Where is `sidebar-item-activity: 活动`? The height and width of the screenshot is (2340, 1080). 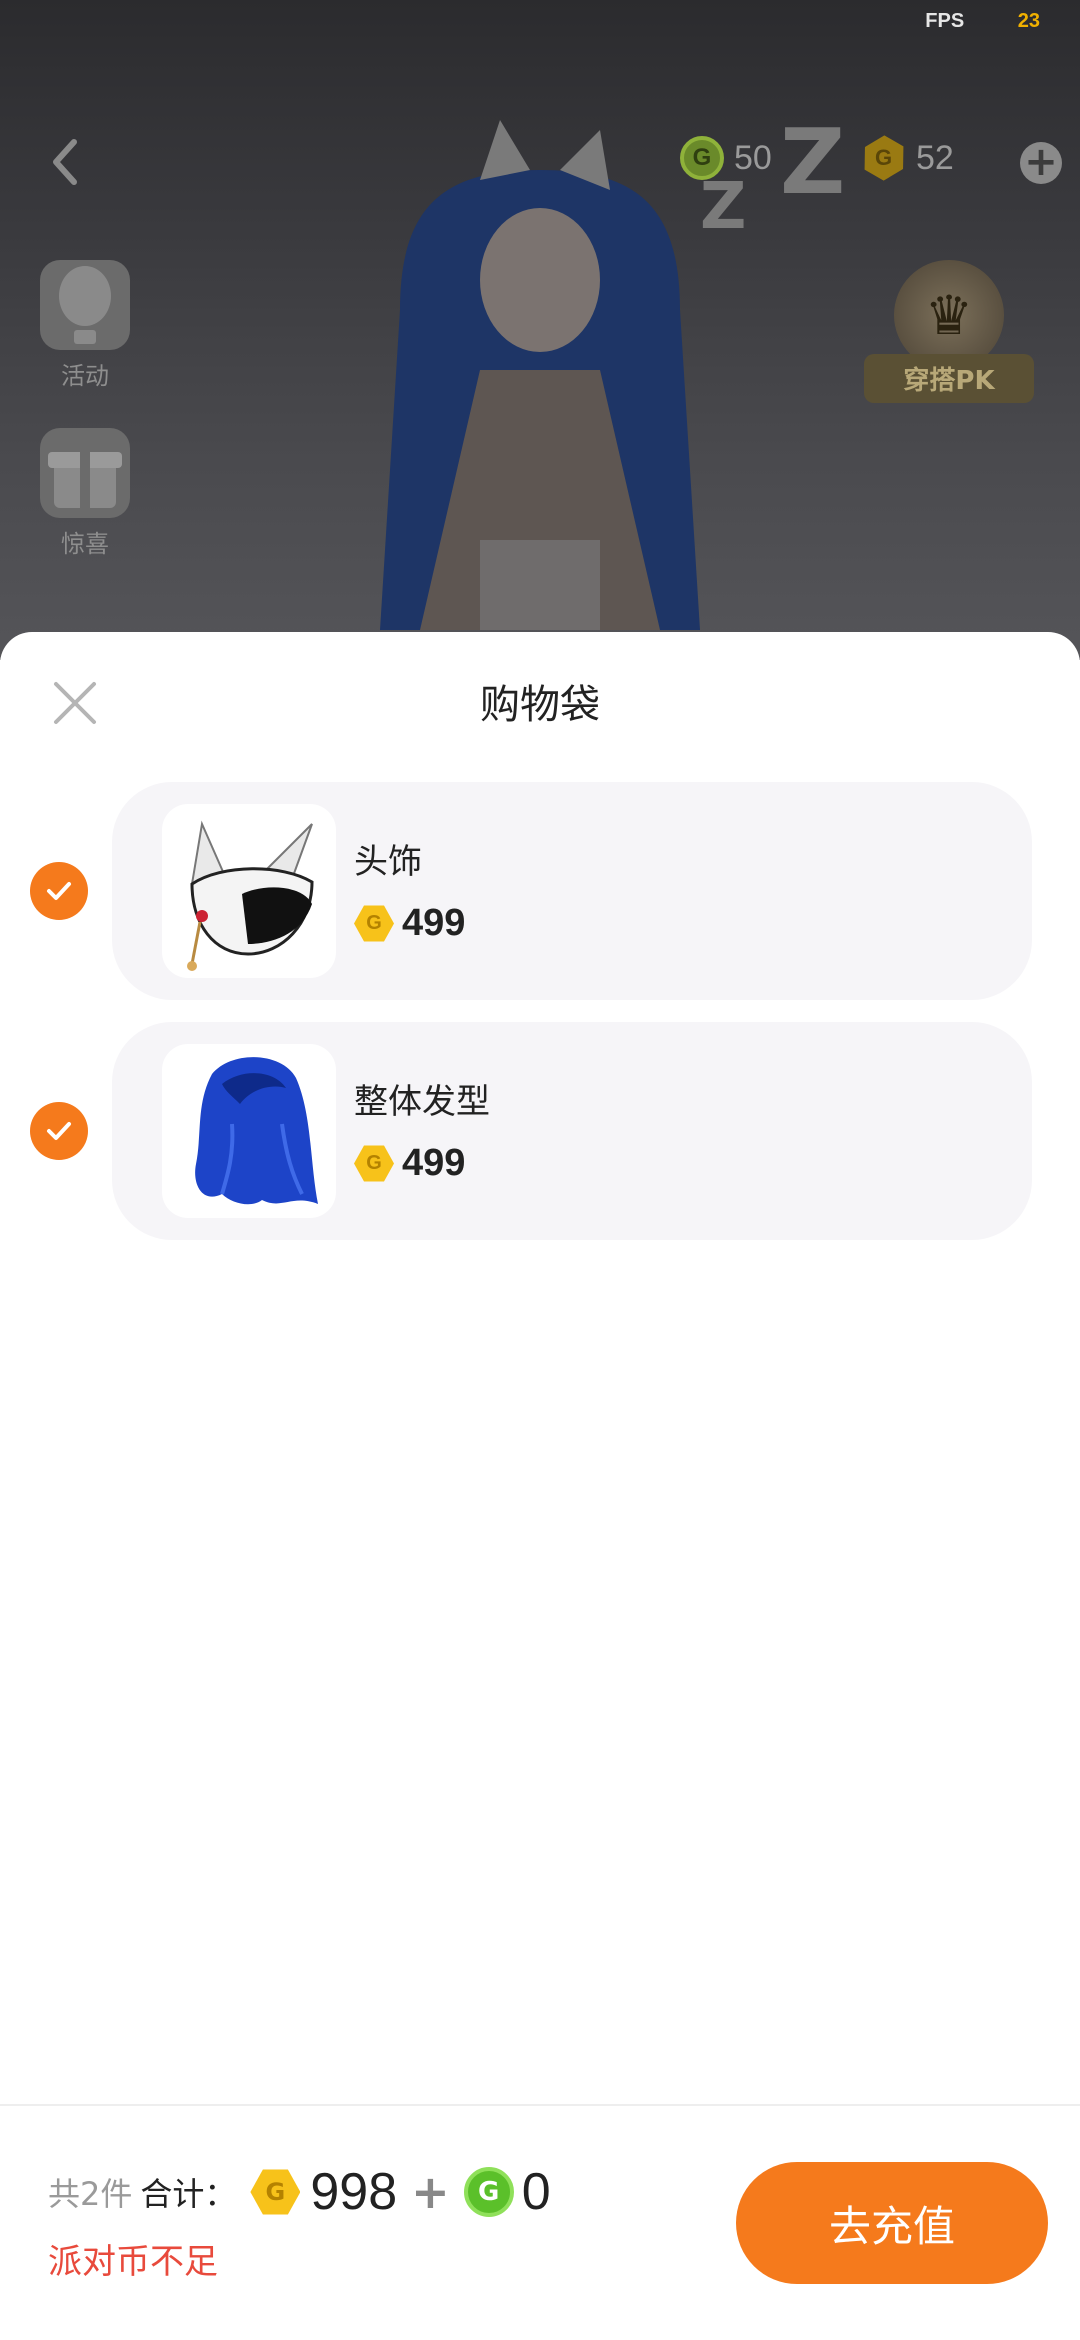
sidebar-item-activity: 活动 is located at coordinates (85, 325).